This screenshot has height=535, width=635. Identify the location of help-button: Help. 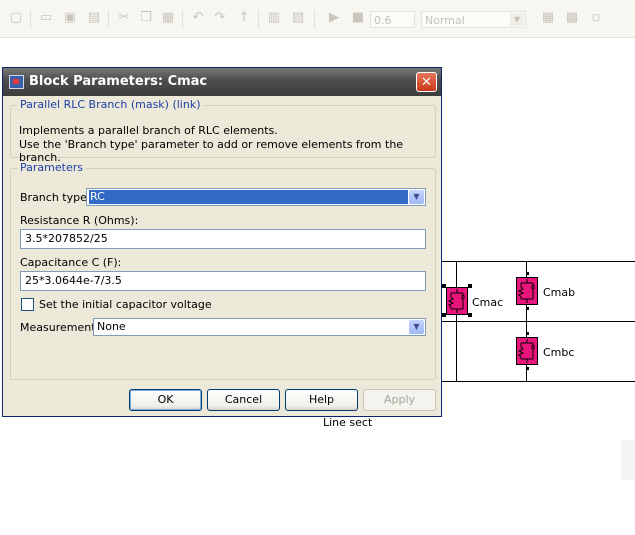
(321, 400).